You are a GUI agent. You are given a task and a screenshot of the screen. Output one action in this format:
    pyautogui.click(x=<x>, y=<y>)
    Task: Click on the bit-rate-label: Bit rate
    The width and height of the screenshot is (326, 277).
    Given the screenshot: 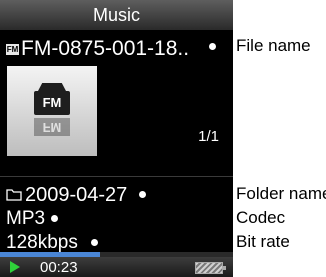 What is the action you would take?
    pyautogui.click(x=263, y=241)
    